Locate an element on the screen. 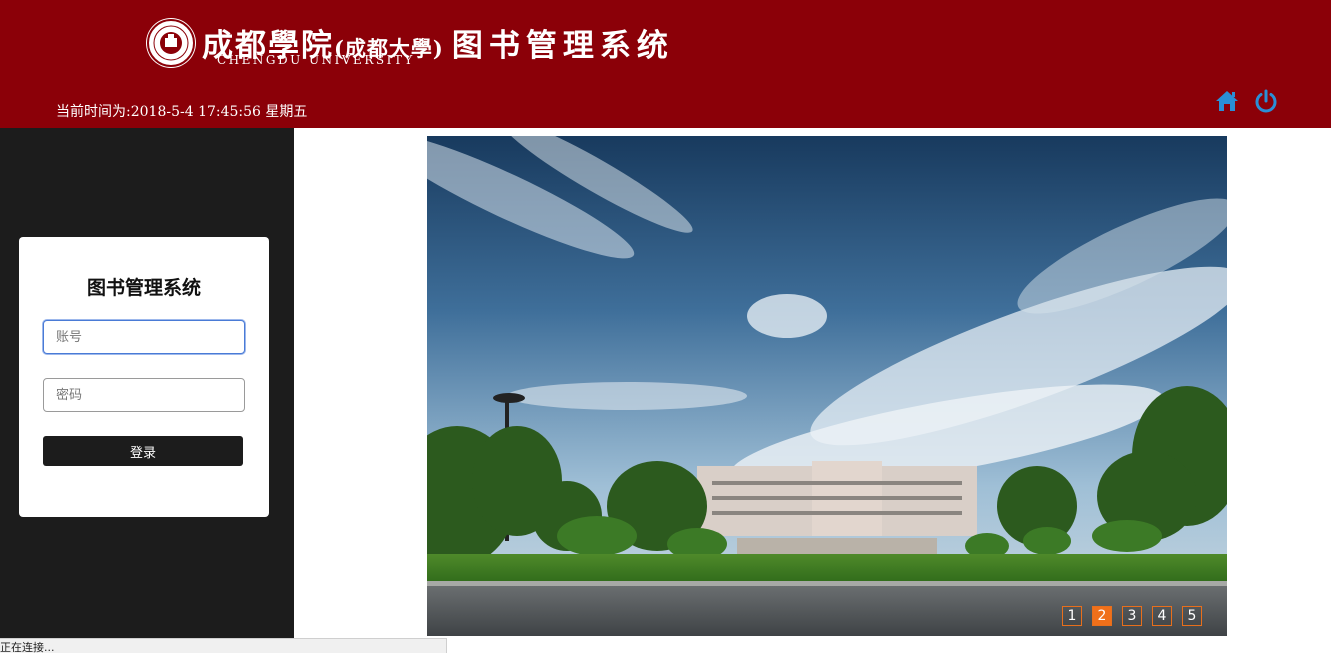  carousel-page-2: 2 is located at coordinates (1102, 616).